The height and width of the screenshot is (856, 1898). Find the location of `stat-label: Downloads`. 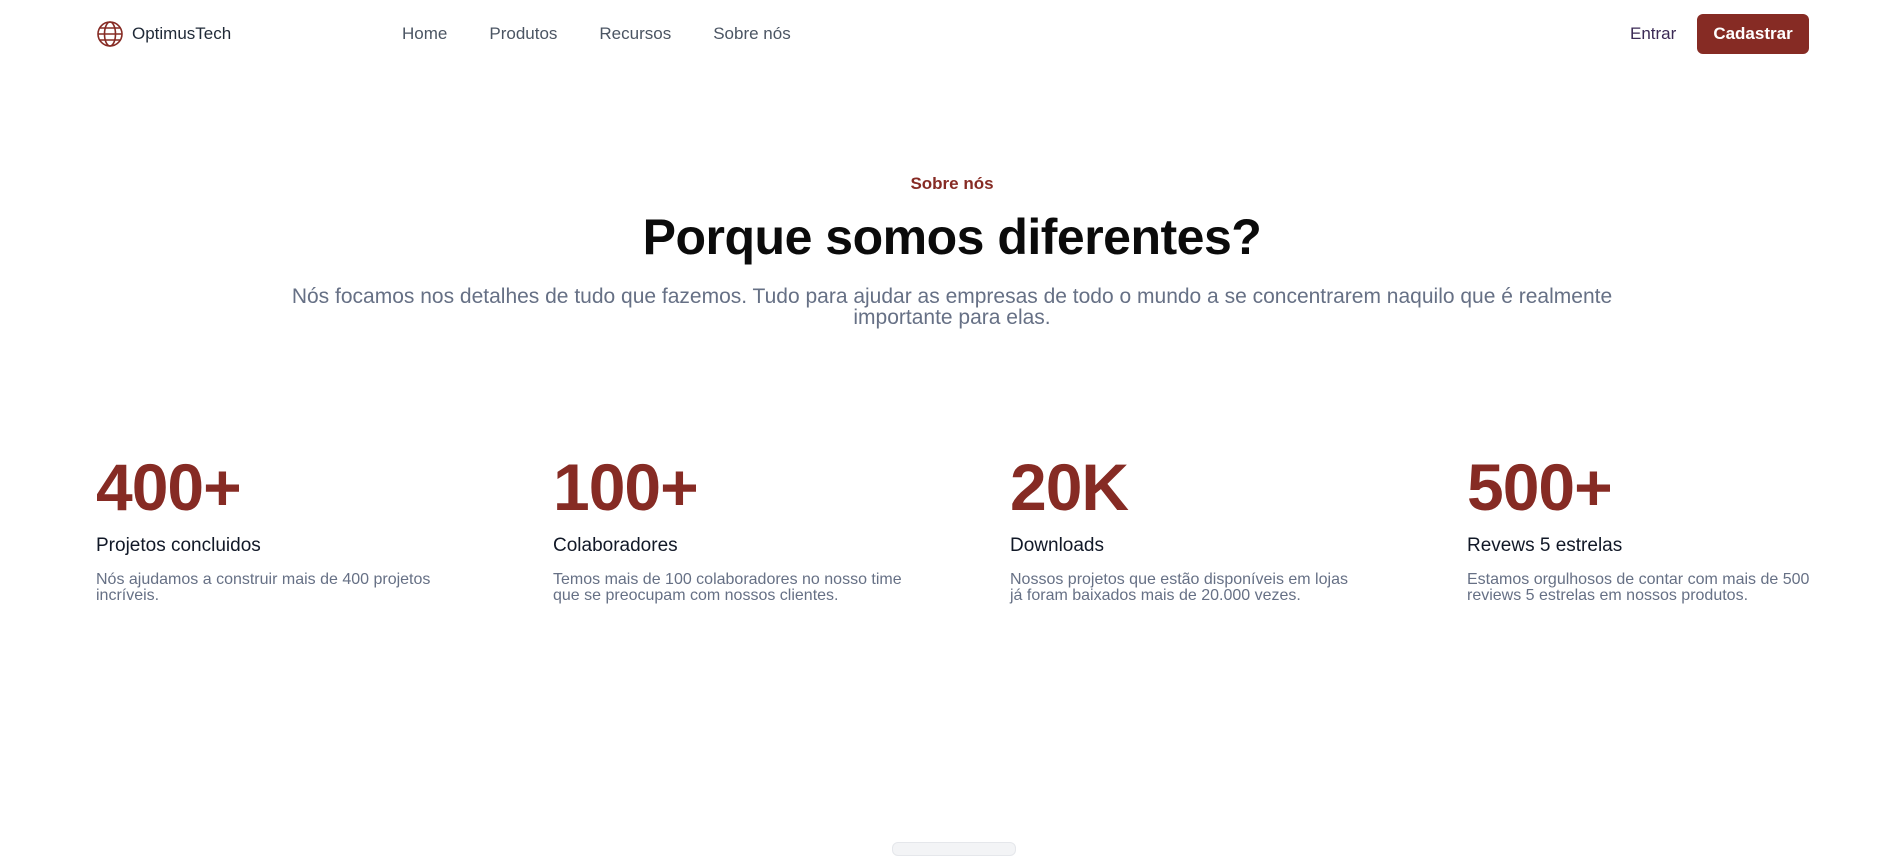

stat-label: Downloads is located at coordinates (1057, 545).